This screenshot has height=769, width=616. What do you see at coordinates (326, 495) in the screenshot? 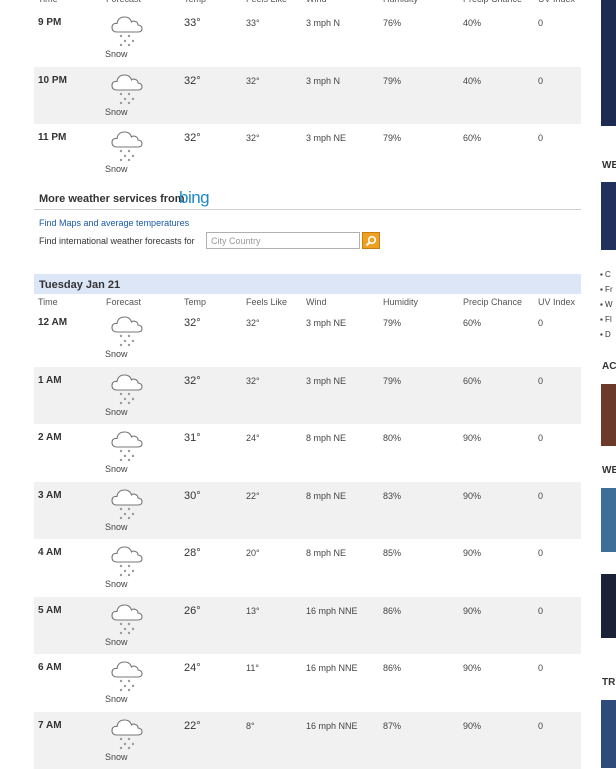
I see `row-wind: 8 mph NE` at bounding box center [326, 495].